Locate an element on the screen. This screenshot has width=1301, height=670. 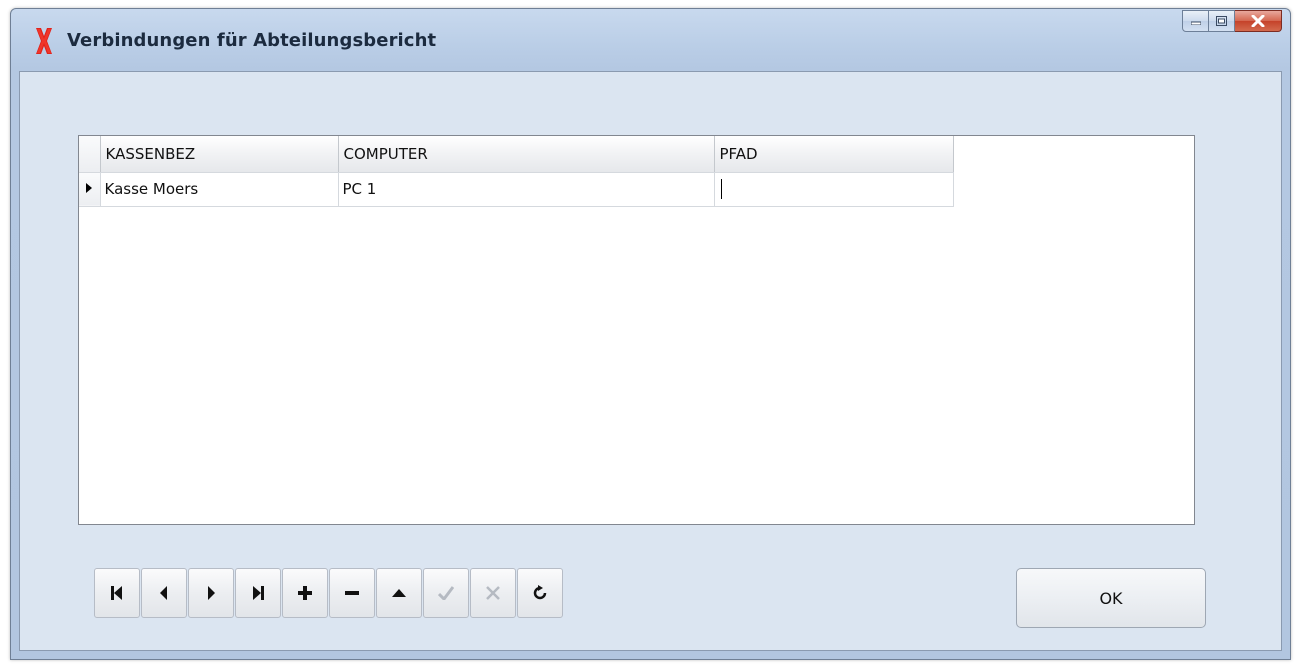
next-record-icon is located at coordinates (211, 593).